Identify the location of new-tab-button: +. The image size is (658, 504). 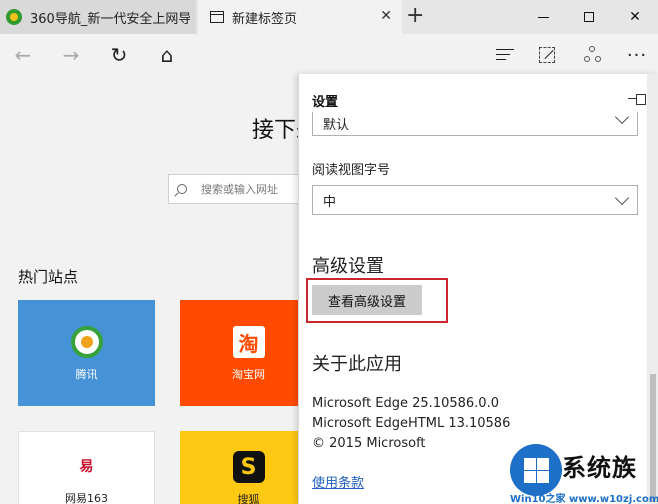
(415, 16).